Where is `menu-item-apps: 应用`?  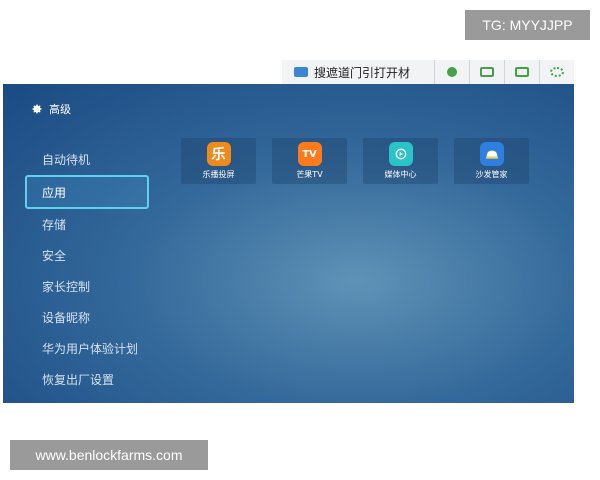
menu-item-apps: 应用 is located at coordinates (87, 192).